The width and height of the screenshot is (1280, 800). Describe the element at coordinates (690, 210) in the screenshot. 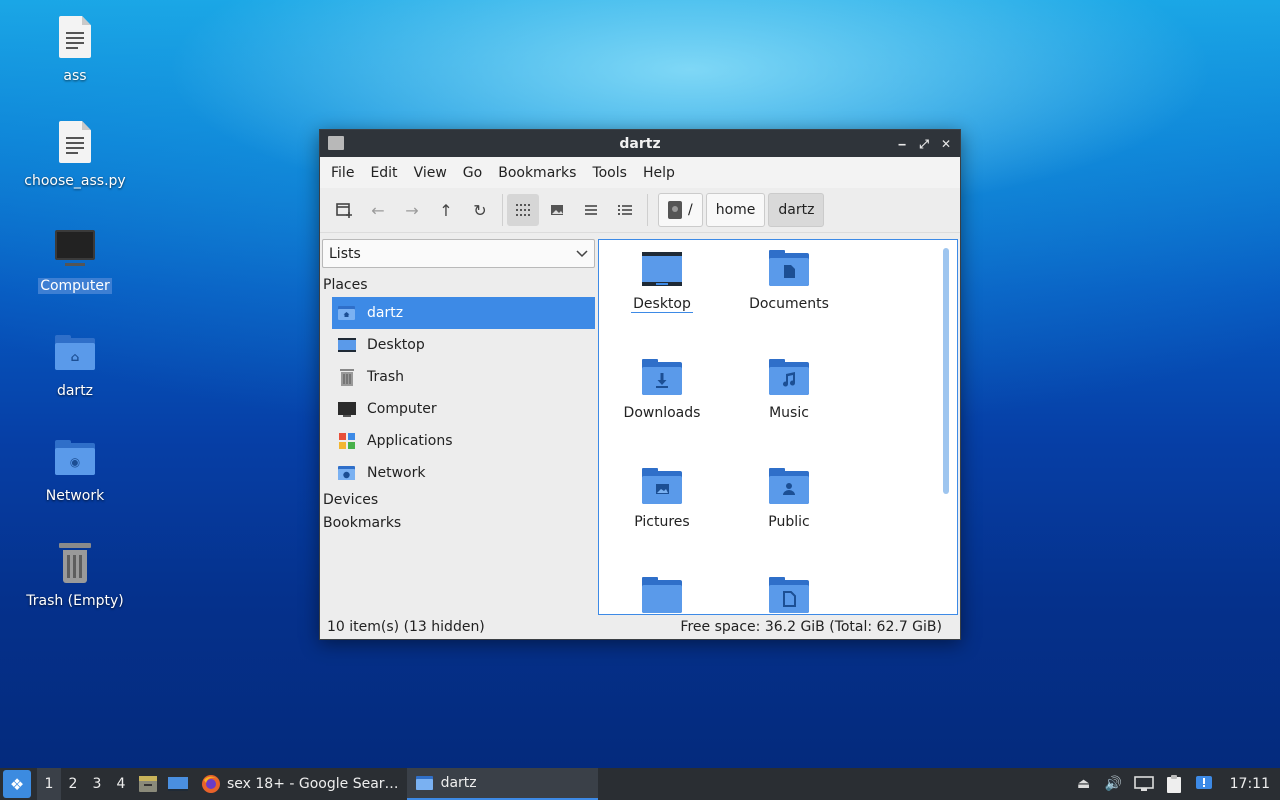

I see `breadcrumb-label: /` at that location.